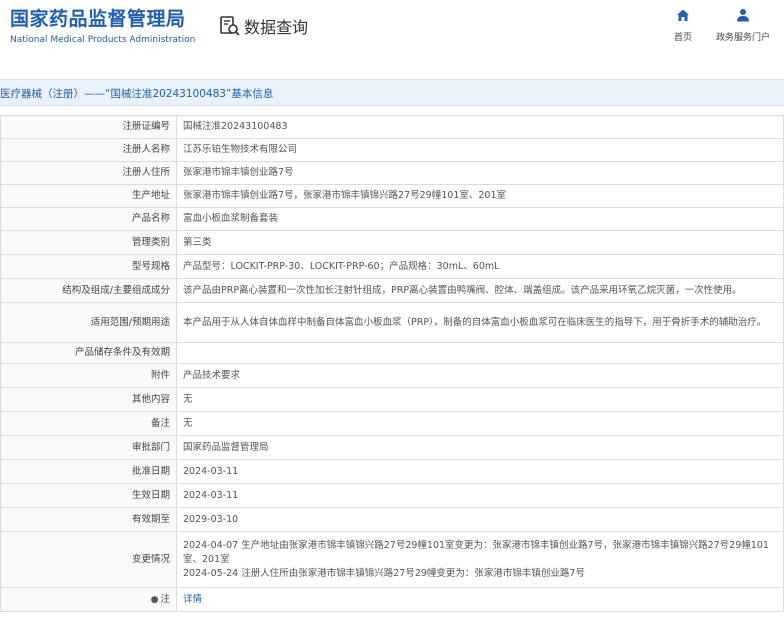 This screenshot has width=784, height=625. I want to click on field-value: 国家药品监督管理局, so click(480, 447).